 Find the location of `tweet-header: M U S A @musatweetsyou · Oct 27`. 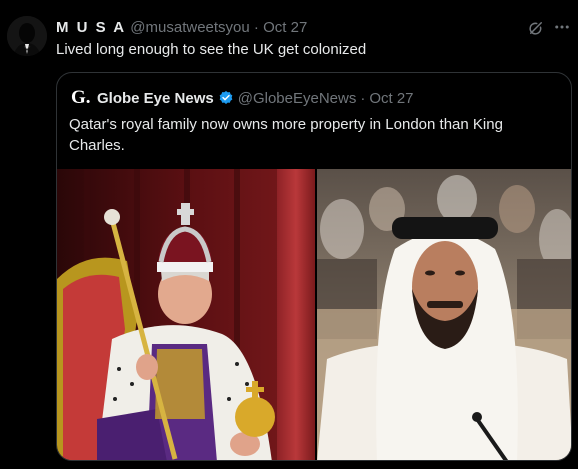

tweet-header: M U S A @musatweetsyou · Oct 27 is located at coordinates (181, 27).